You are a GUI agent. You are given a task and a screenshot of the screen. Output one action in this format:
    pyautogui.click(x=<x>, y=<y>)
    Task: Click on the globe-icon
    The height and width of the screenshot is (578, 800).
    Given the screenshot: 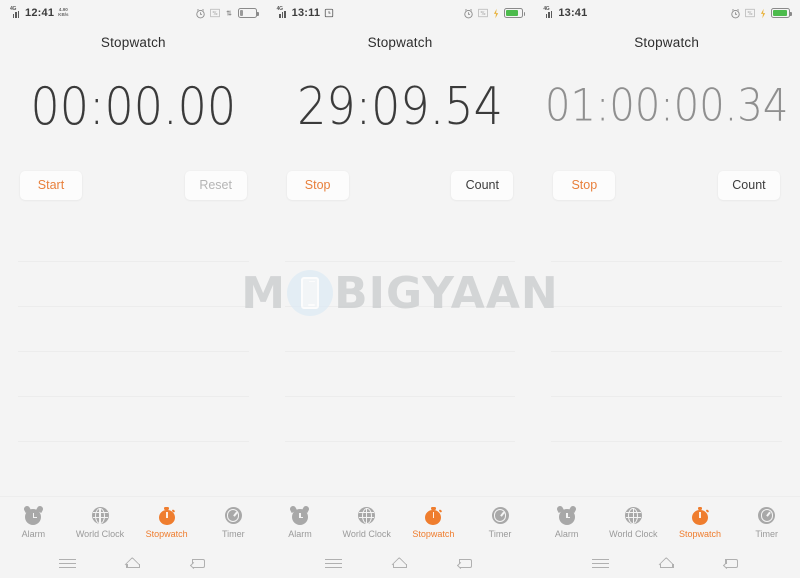 What is the action you would take?
    pyautogui.click(x=633, y=515)
    